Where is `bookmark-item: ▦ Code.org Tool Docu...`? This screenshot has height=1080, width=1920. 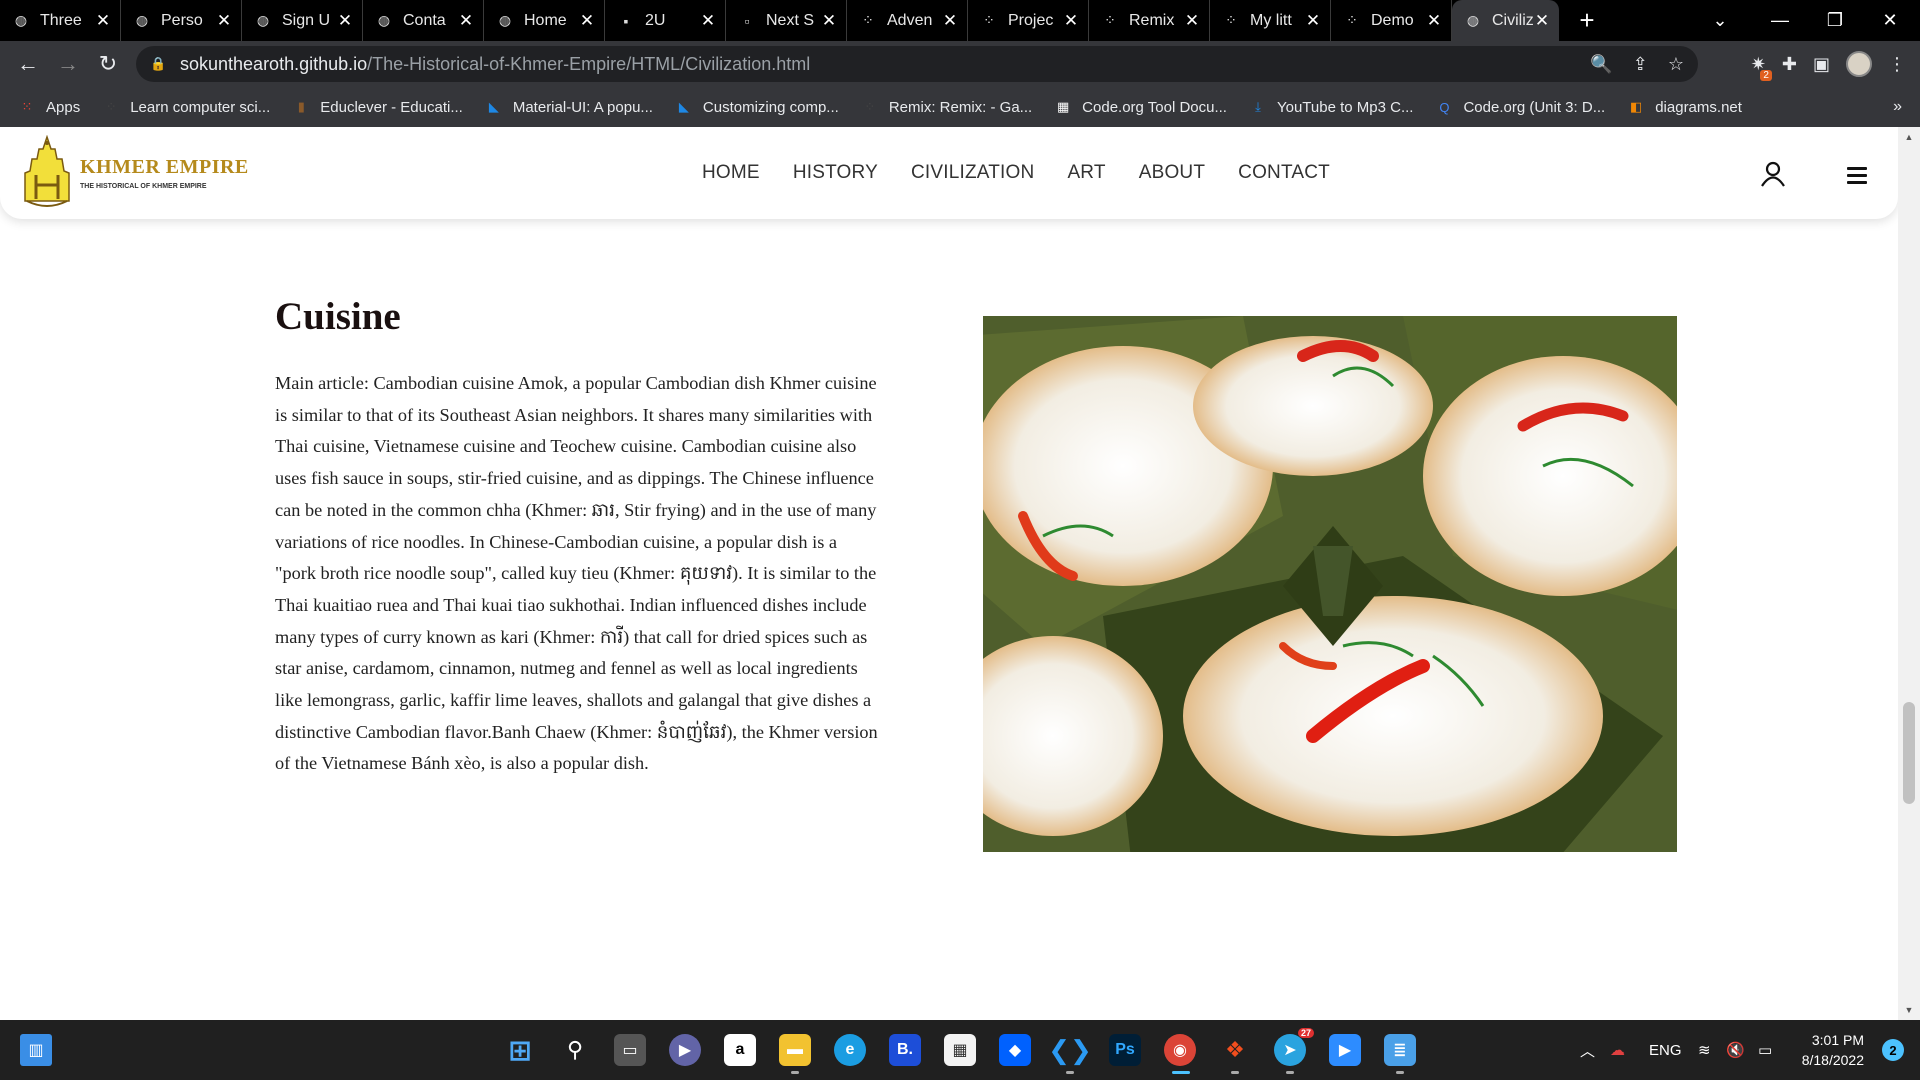 bookmark-item: ▦ Code.org Tool Docu... is located at coordinates (1140, 107).